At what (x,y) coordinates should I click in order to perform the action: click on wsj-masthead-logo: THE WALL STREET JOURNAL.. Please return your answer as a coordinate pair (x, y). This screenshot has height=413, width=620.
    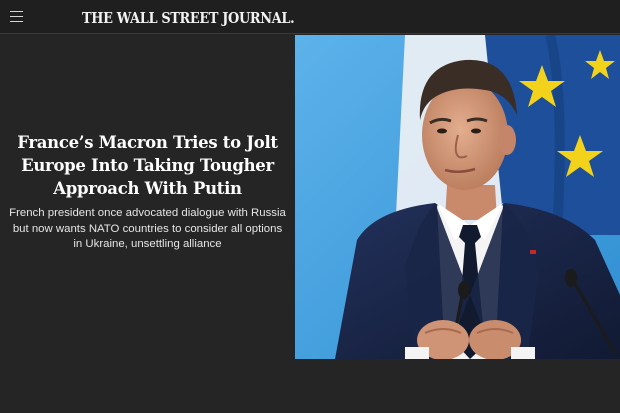
    Looking at the image, I should click on (188, 18).